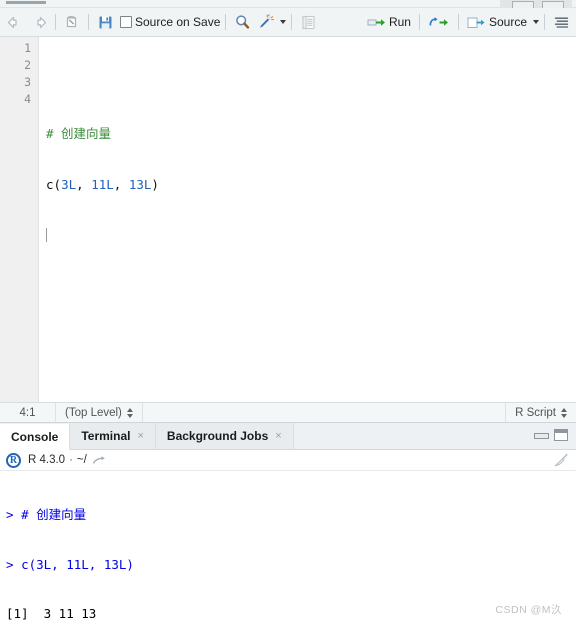  Describe the element at coordinates (439, 22) in the screenshot. I see `source-previous-icon` at that location.